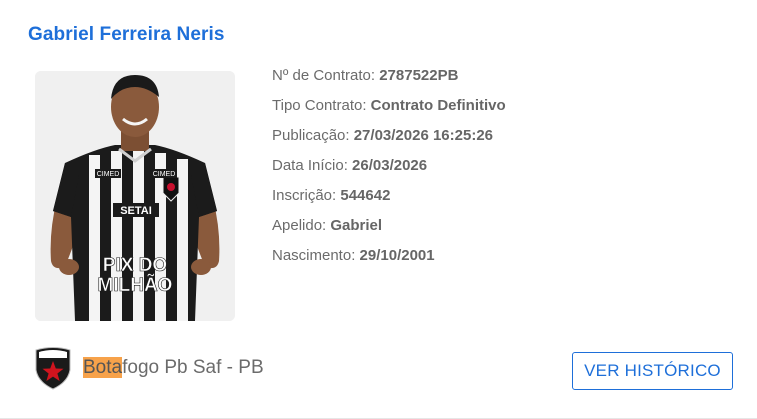 The image size is (757, 419). Describe the element at coordinates (193, 367) in the screenshot. I see `club-name-rest: fogo Pb Saf - PB` at that location.